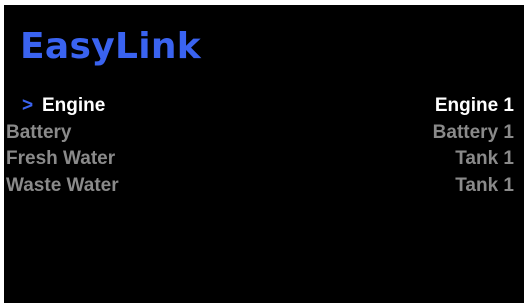  I want to click on menu-item-battery: Battery Battery 1, so click(260, 133).